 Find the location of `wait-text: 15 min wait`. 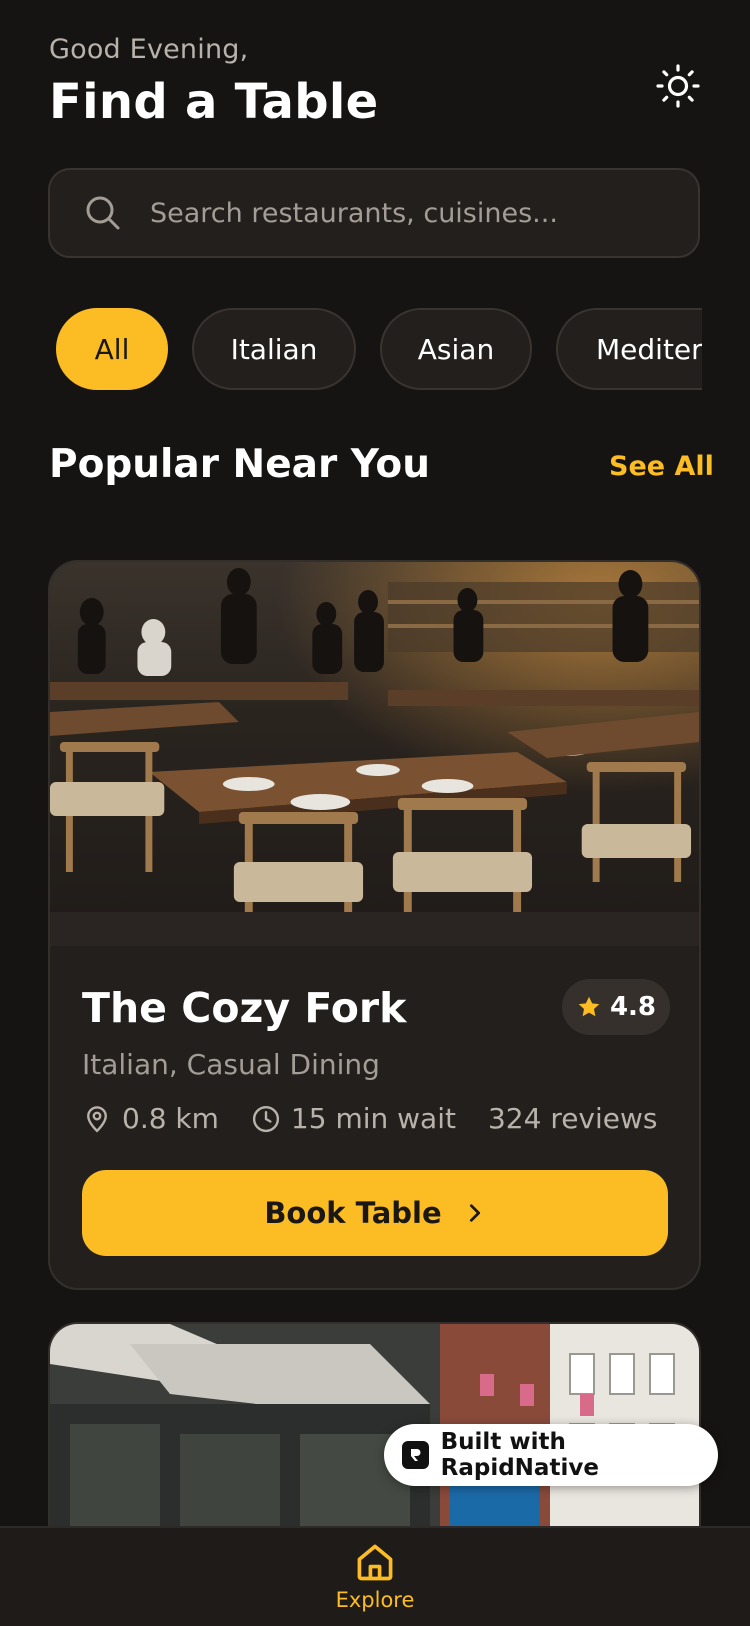

wait-text: 15 min wait is located at coordinates (373, 1118).